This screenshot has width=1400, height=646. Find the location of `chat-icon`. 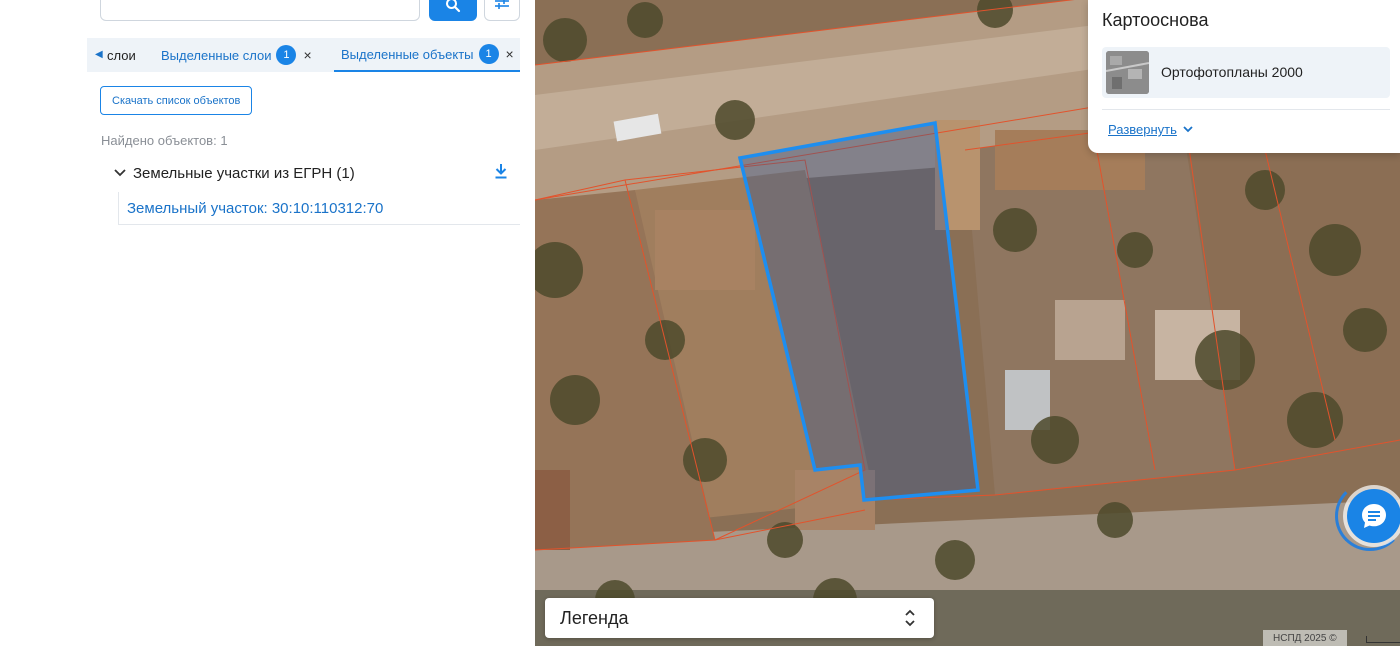

chat-icon is located at coordinates (1374, 516).